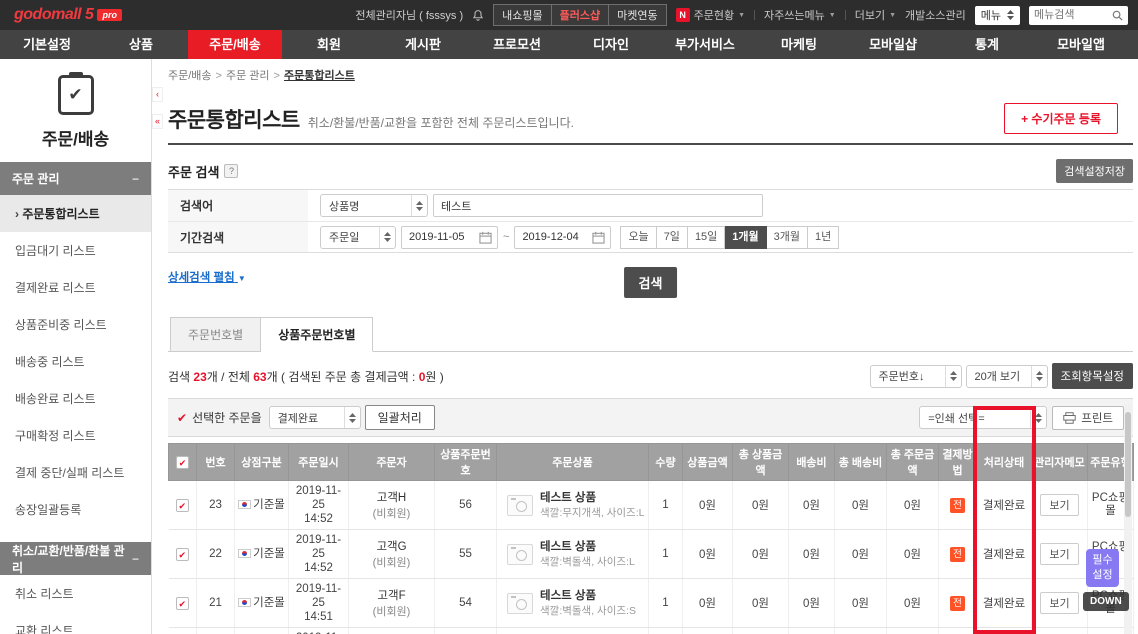  What do you see at coordinates (438, 237) in the screenshot?
I see `date-from-input` at bounding box center [438, 237].